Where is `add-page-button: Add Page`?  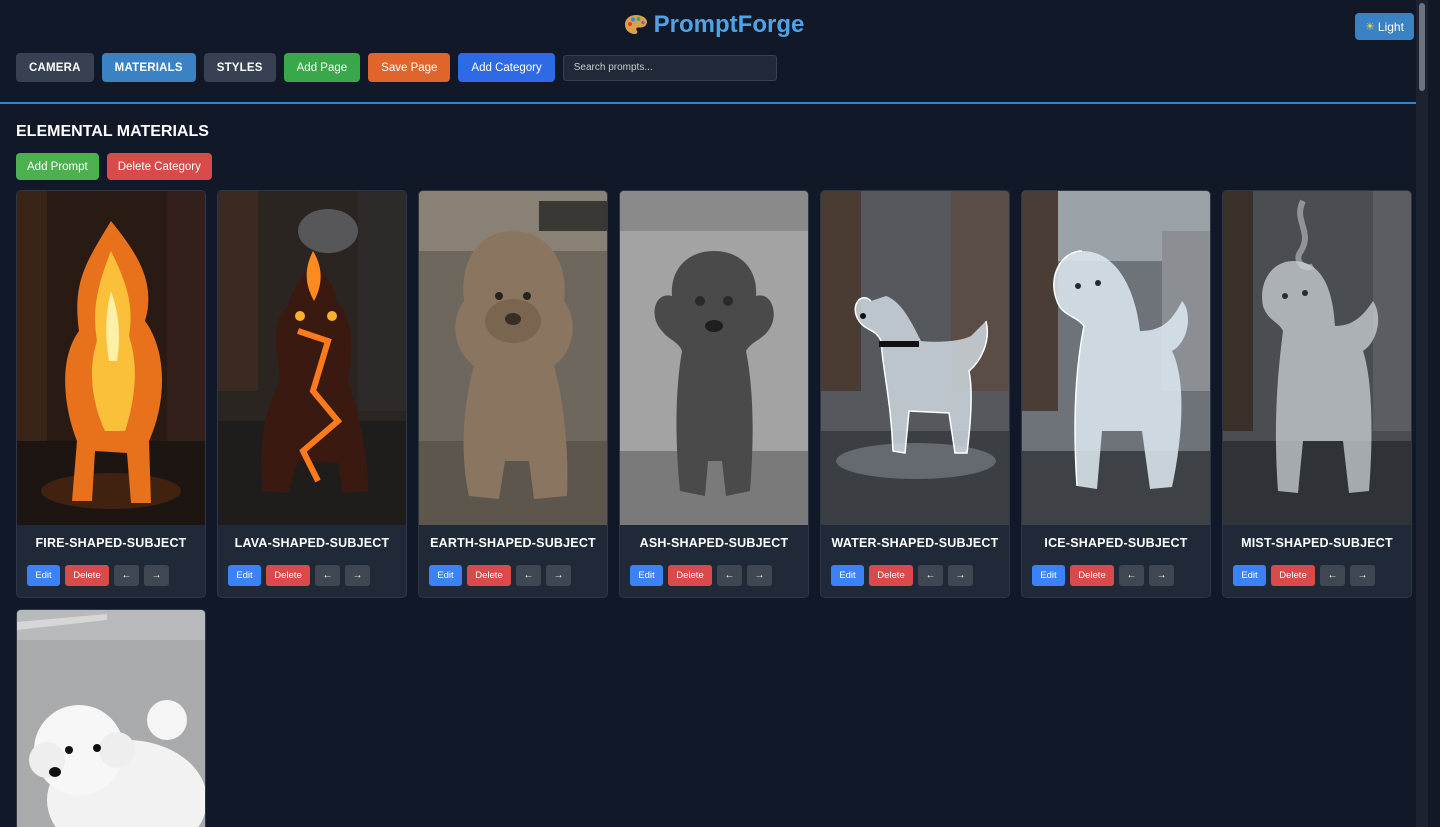
add-page-button: Add Page is located at coordinates (322, 67).